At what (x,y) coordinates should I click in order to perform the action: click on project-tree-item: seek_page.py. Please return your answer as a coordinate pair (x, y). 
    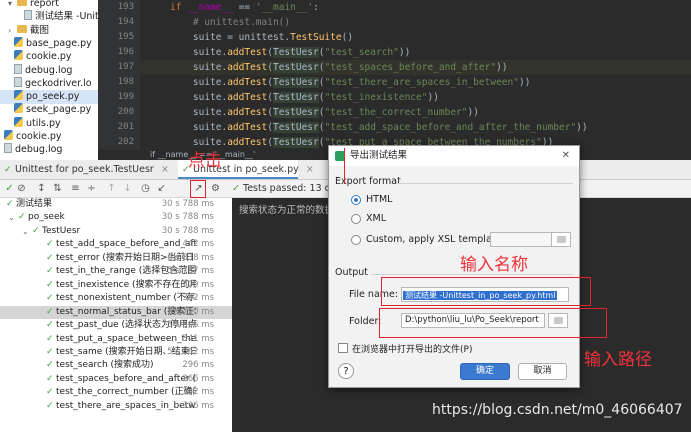
    Looking at the image, I should click on (49, 110).